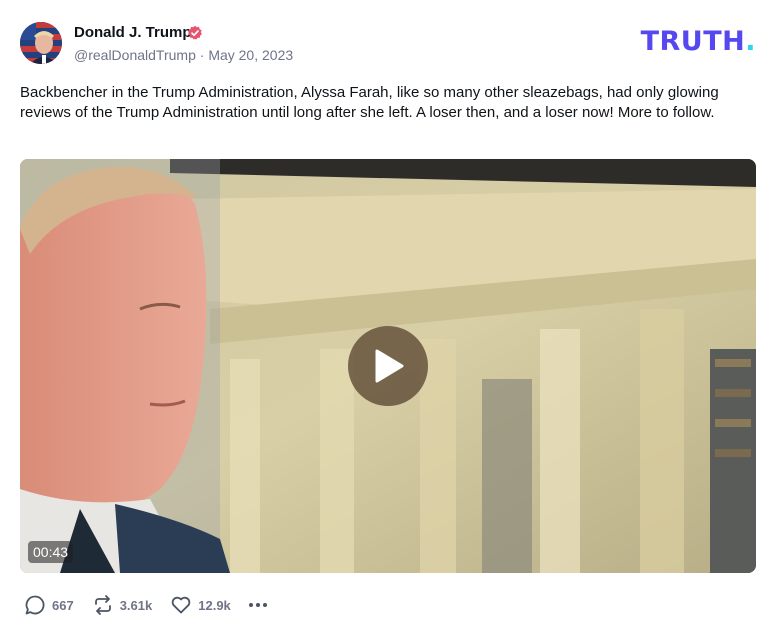  What do you see at coordinates (102, 605) in the screenshot?
I see `retruth-icon` at bounding box center [102, 605].